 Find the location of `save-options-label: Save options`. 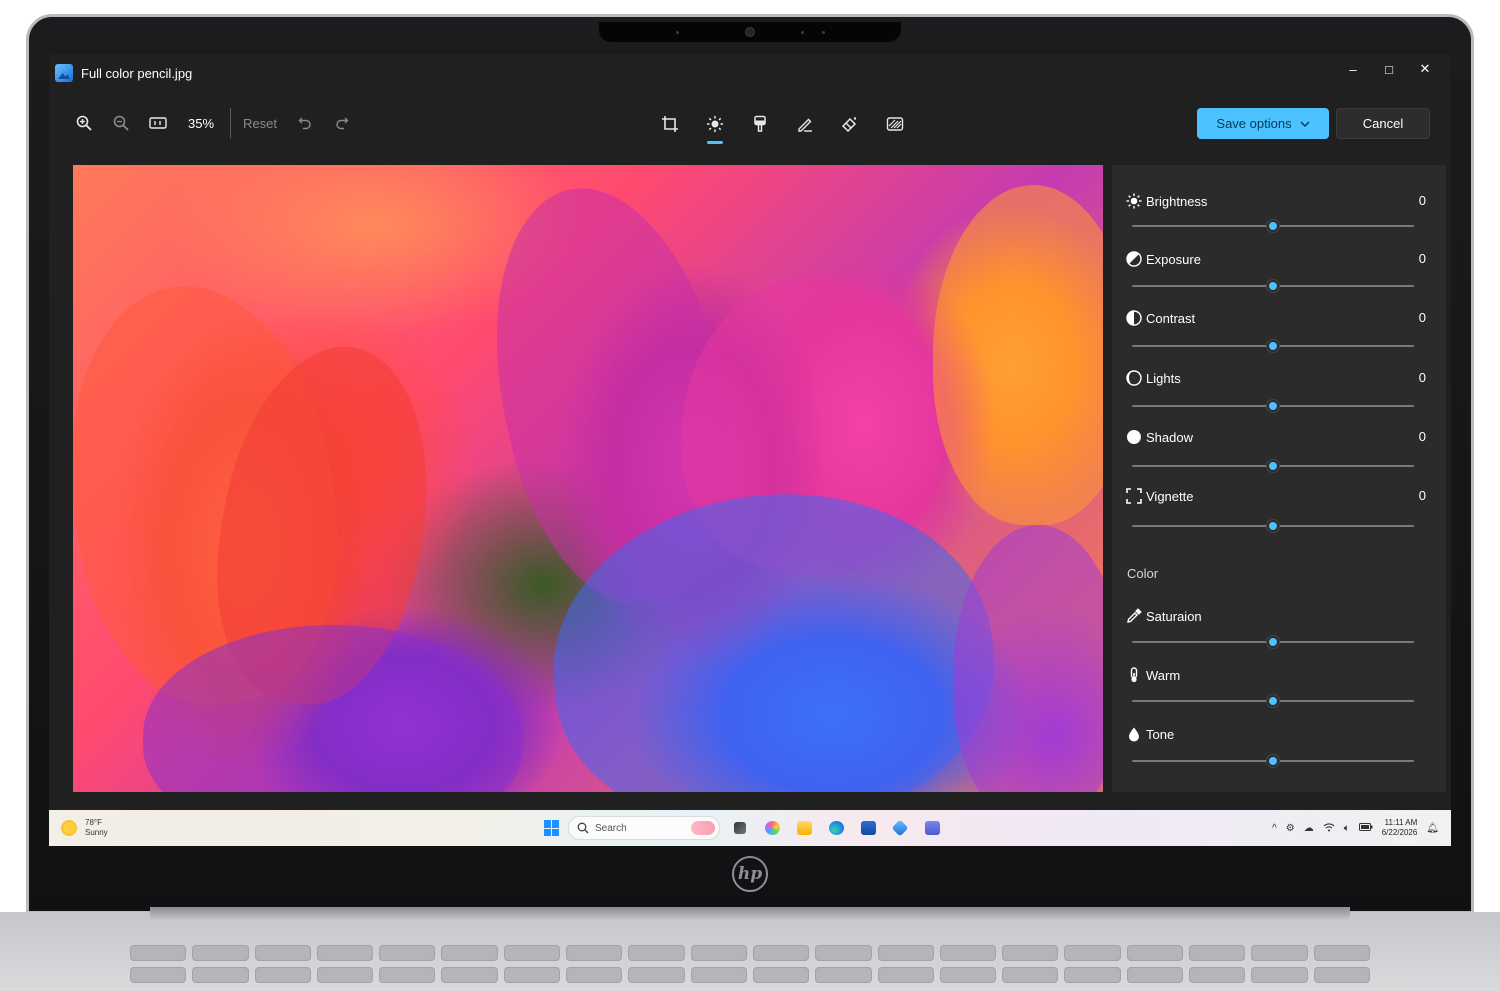

save-options-label: Save options is located at coordinates (1254, 123).